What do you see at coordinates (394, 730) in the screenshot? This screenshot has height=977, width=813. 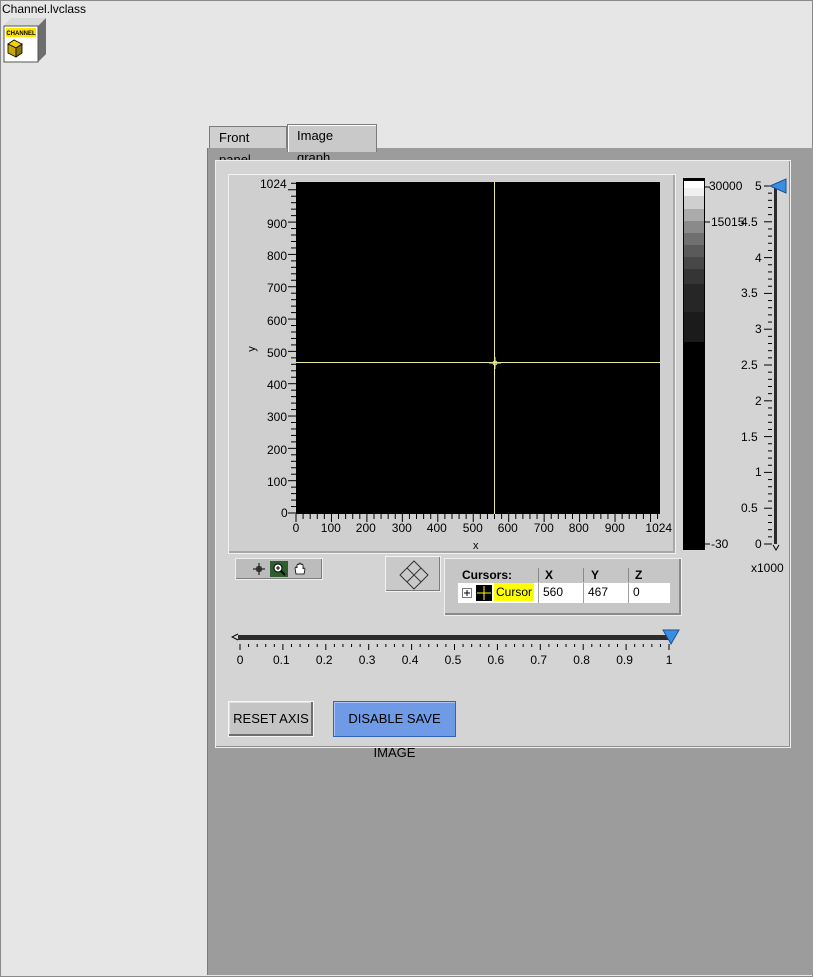 I see `disable-save-image-button: DISABLE SAVE IMAGE` at bounding box center [394, 730].